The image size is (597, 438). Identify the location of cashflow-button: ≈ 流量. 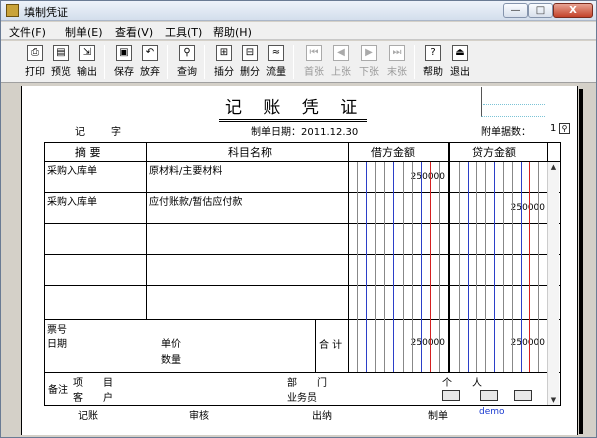
(276, 62).